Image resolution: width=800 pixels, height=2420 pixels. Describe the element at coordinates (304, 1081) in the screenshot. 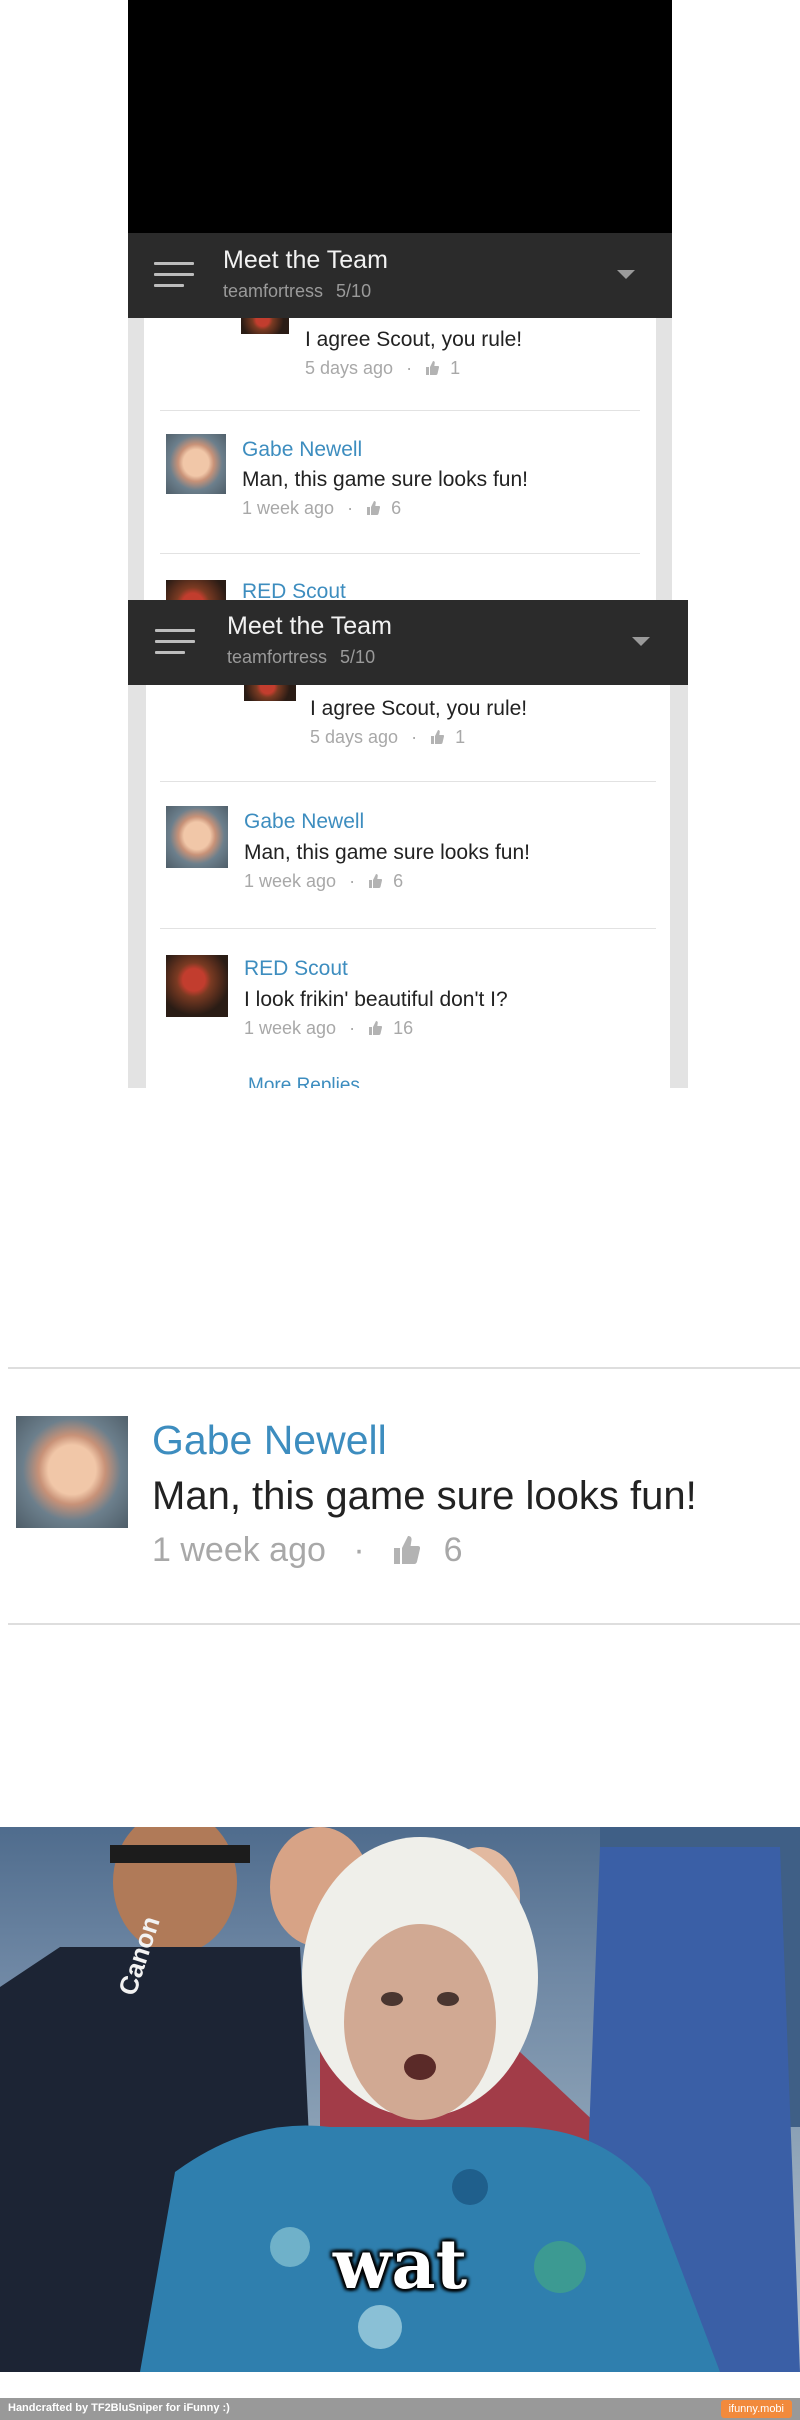

I see `more-replies-link: More Replies` at that location.